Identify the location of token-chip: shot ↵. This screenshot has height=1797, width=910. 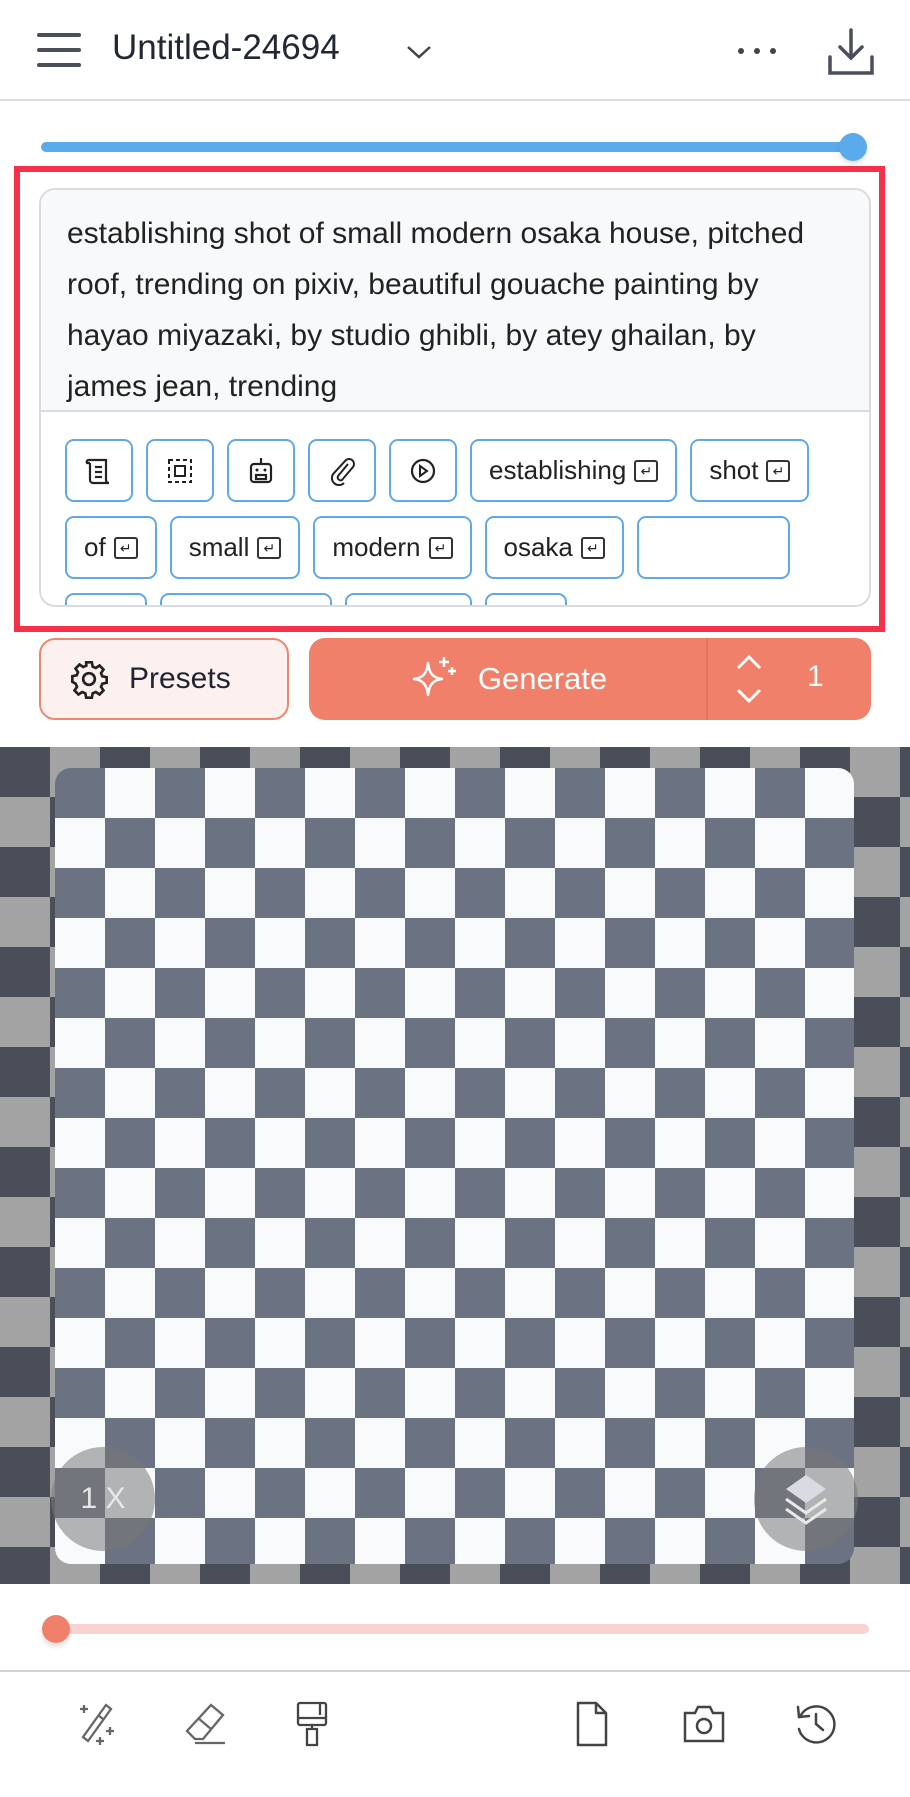
(750, 470).